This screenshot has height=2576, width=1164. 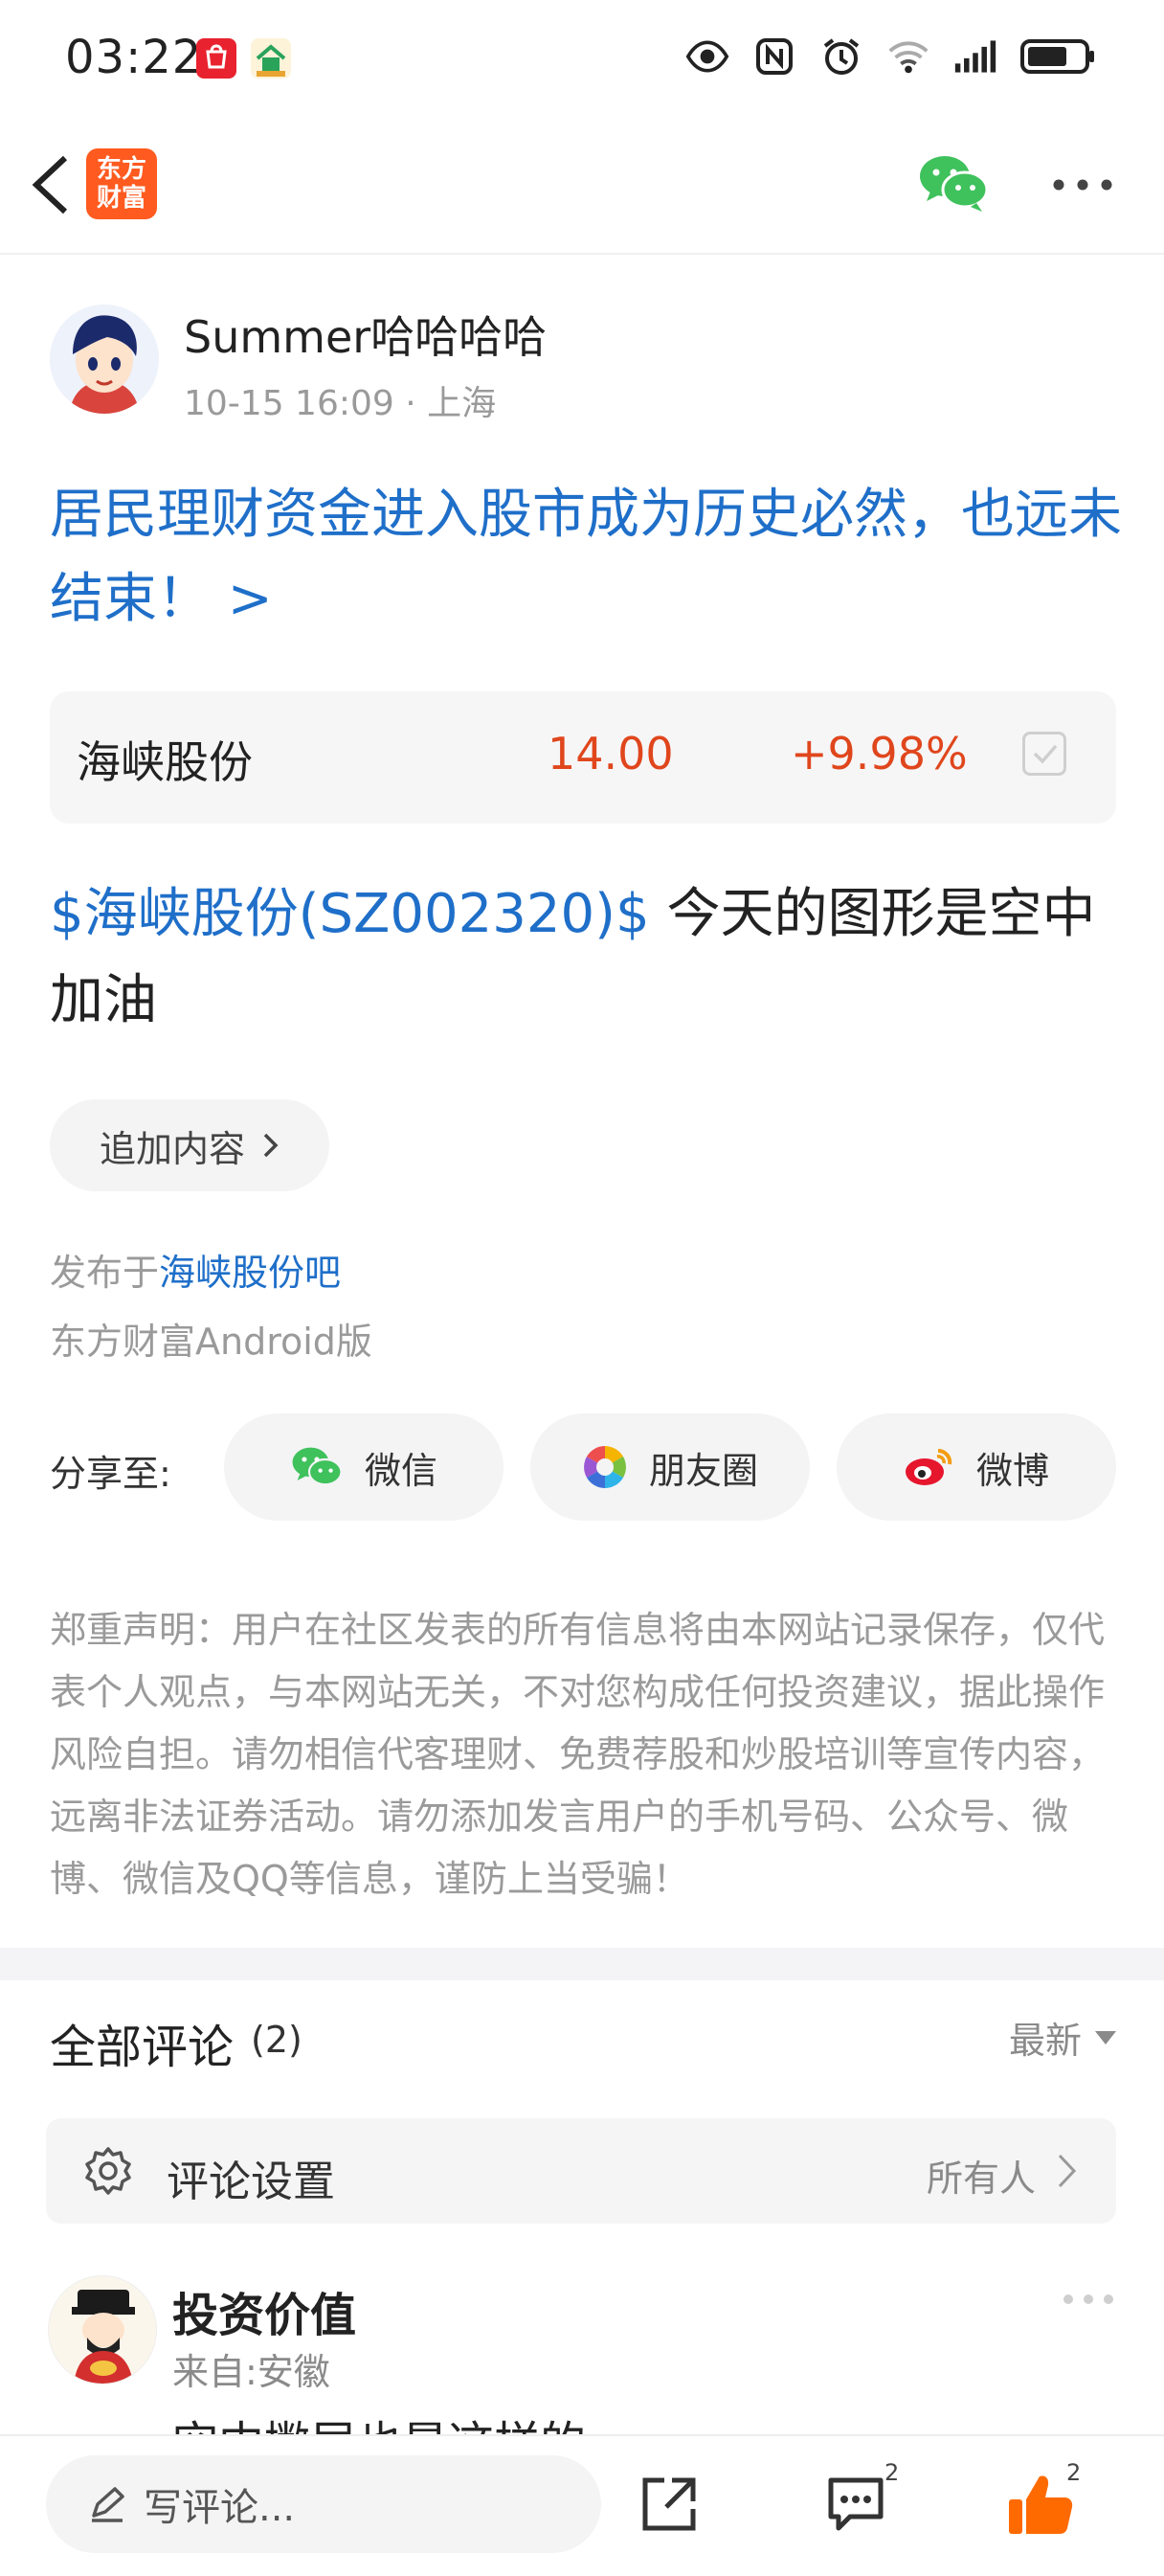 What do you see at coordinates (172, 1148) in the screenshot?
I see `append-content-label: 追加内容` at bounding box center [172, 1148].